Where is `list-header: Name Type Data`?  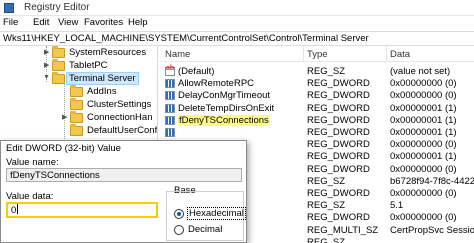
list-header: Name Type Data is located at coordinates (316, 54).